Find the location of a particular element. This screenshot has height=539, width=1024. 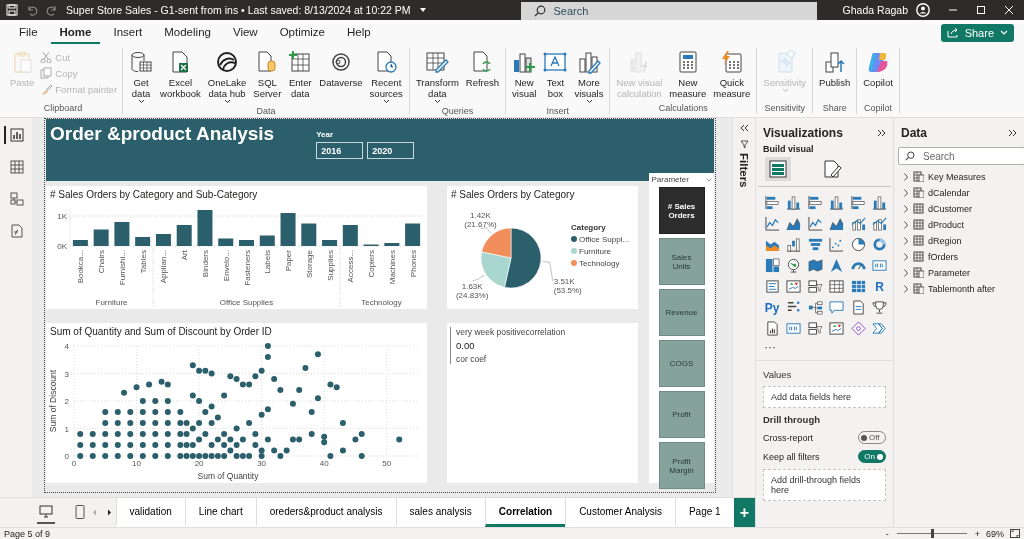

axis-category-label: Fasteners is located at coordinates (247, 268).